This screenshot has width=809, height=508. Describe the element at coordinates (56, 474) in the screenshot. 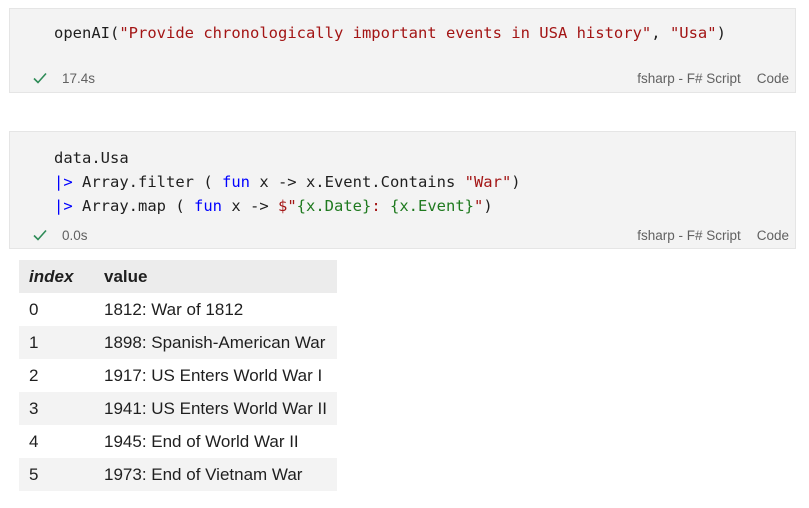

I see `row-index: 5` at that location.